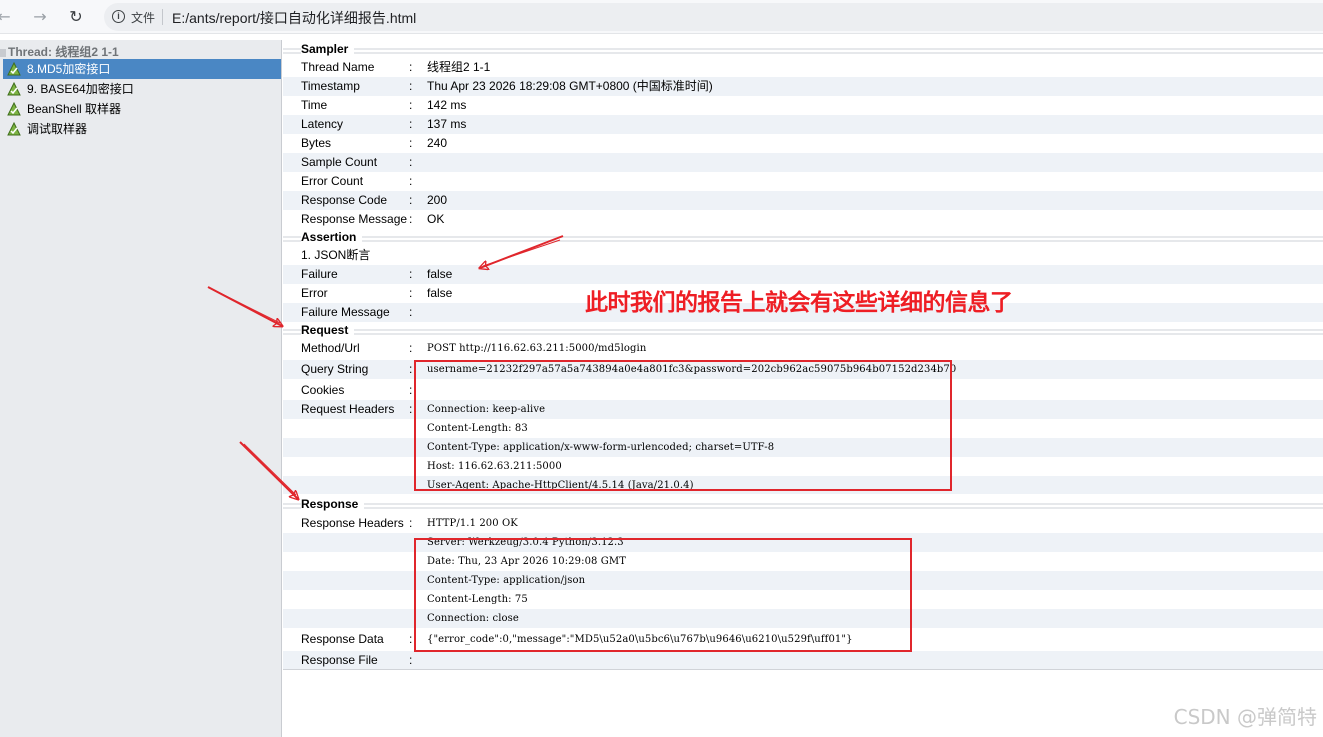  What do you see at coordinates (330, 348) in the screenshot?
I see `field-label: Method/Url` at bounding box center [330, 348].